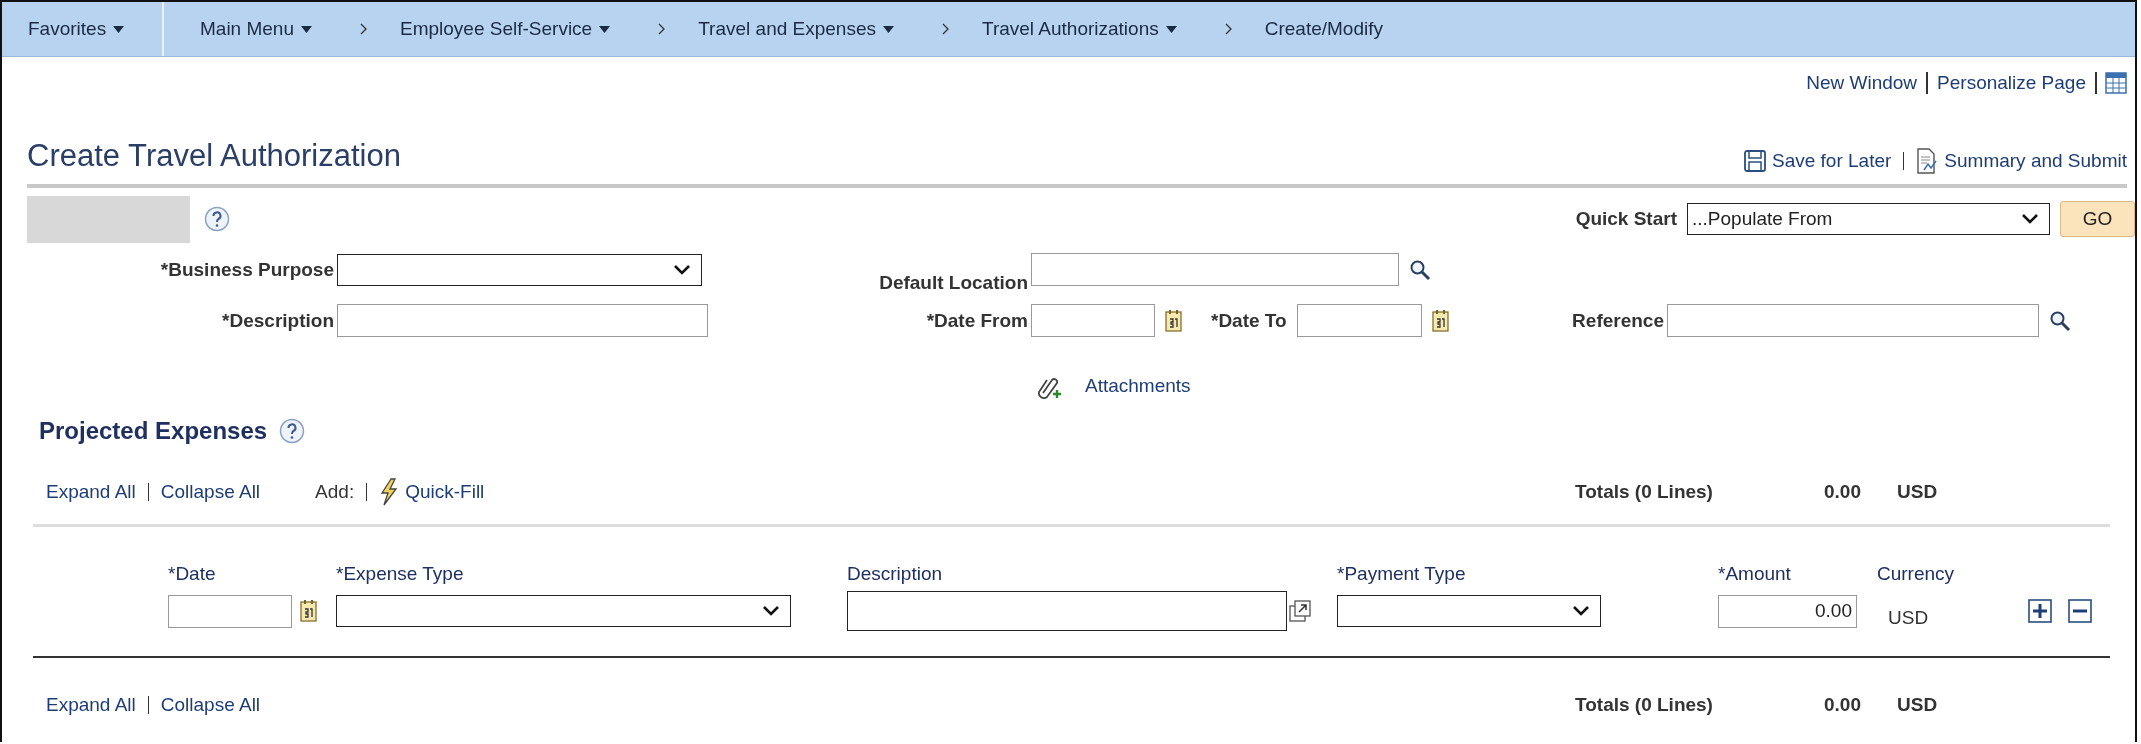  Describe the element at coordinates (432, 492) in the screenshot. I see `quick-fill-link: Quick-Fill` at that location.